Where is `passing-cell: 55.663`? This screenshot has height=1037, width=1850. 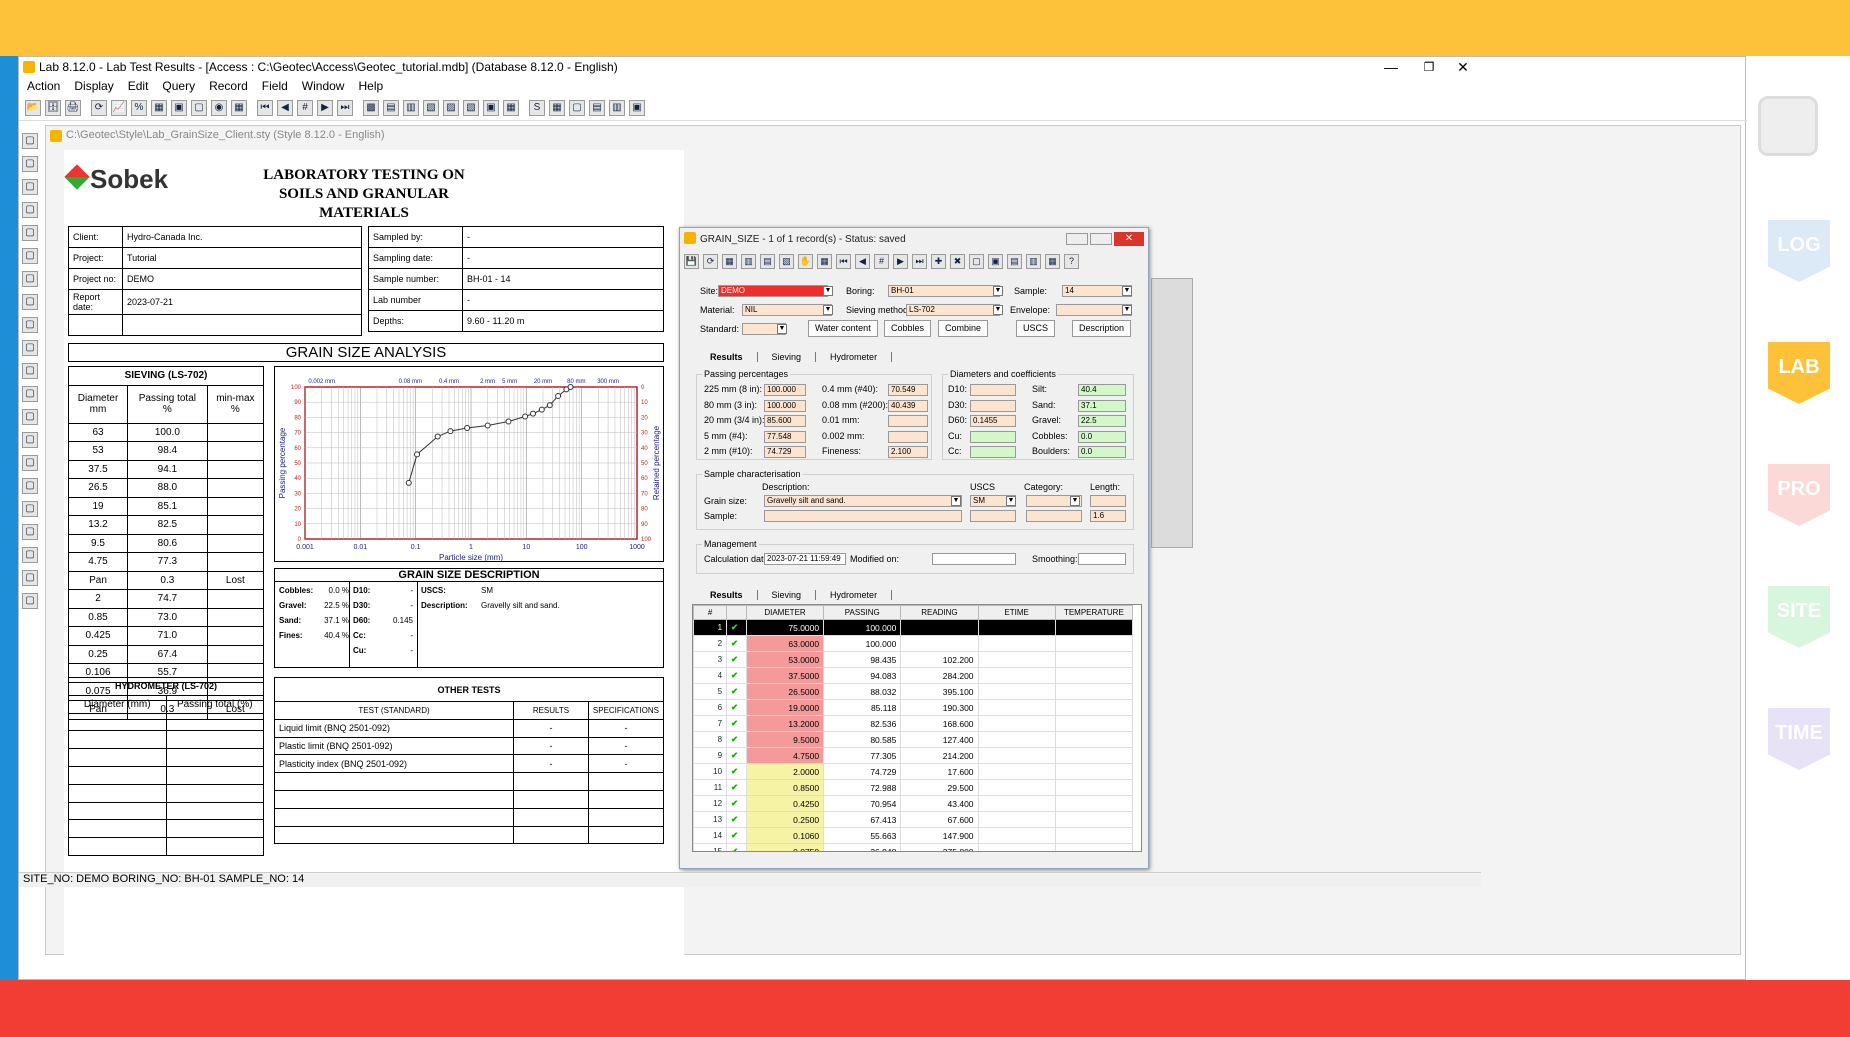
passing-cell: 55.663 is located at coordinates (862, 835).